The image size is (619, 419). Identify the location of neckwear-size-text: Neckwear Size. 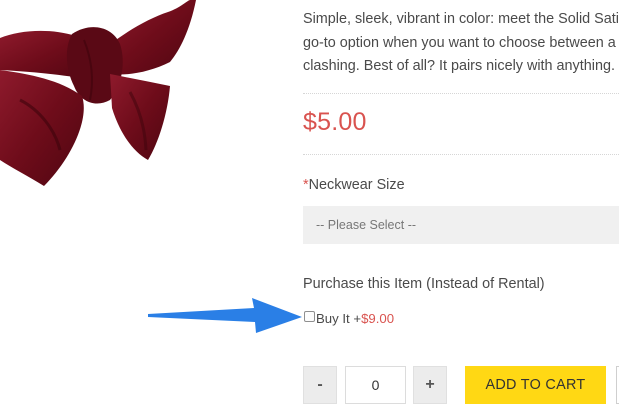
(356, 185).